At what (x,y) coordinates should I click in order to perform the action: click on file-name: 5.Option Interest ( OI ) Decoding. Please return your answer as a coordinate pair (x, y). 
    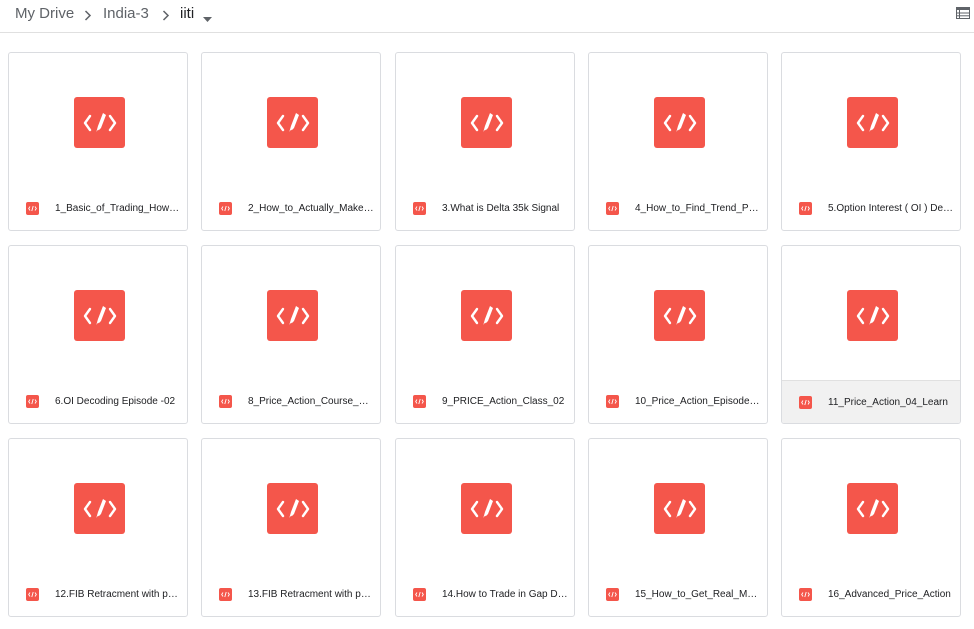
    Looking at the image, I should click on (891, 208).